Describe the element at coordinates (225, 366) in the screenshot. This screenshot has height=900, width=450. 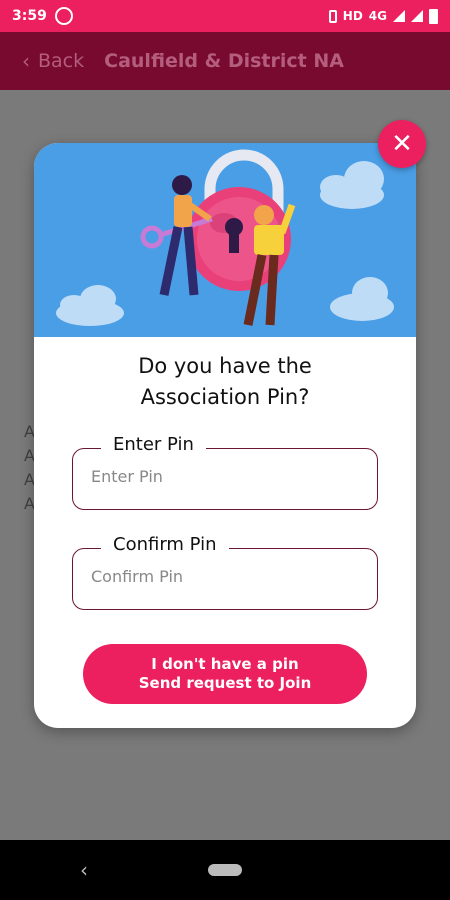
I see `dialog-title-line: Do you have the` at that location.